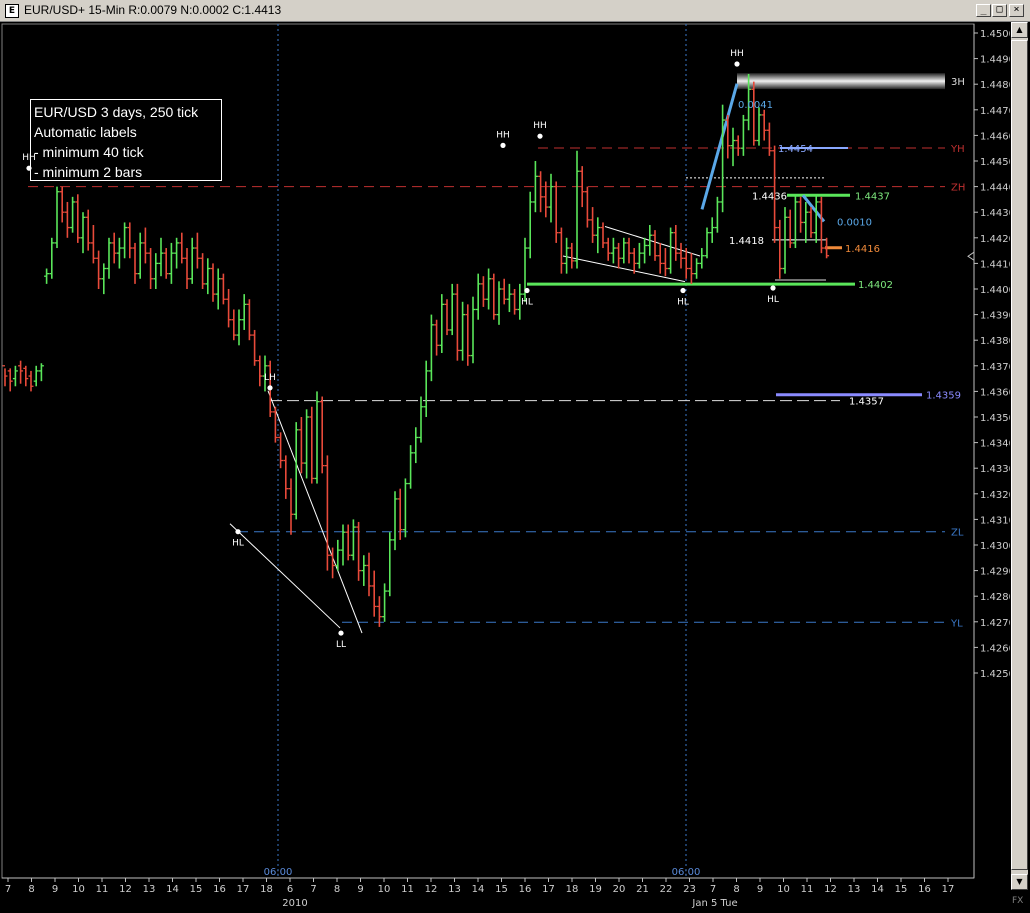 This screenshot has height=913, width=1030. What do you see at coordinates (995, 392) in the screenshot?
I see `y-tick-label: 1.4360` at bounding box center [995, 392].